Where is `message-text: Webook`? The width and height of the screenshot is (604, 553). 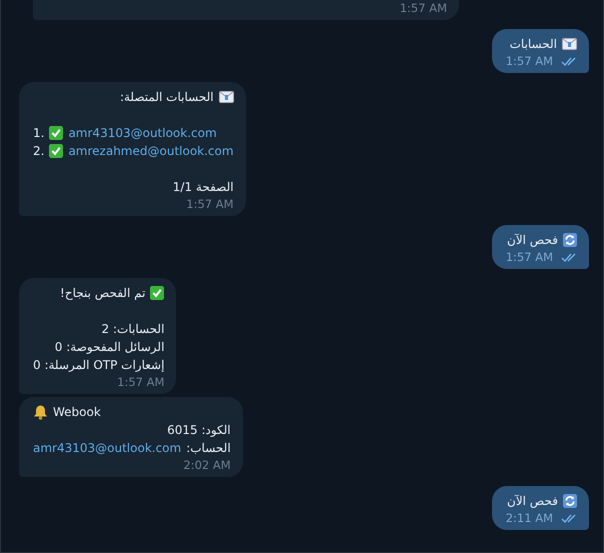 message-text: Webook is located at coordinates (77, 412).